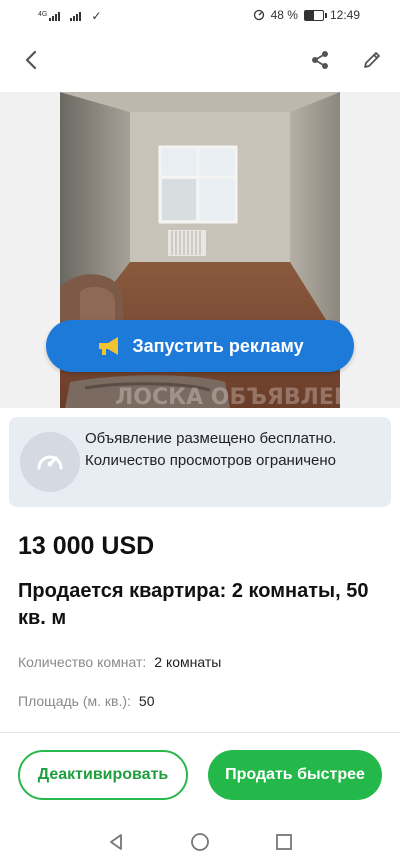 The width and height of the screenshot is (400, 867). I want to click on battery-percent: 48 %, so click(284, 15).